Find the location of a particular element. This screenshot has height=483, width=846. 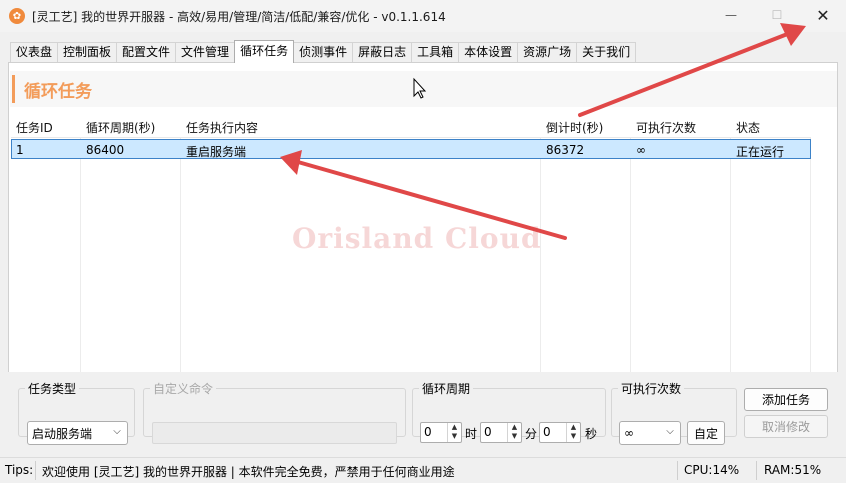

cell-countdown: 86372 is located at coordinates (565, 150).